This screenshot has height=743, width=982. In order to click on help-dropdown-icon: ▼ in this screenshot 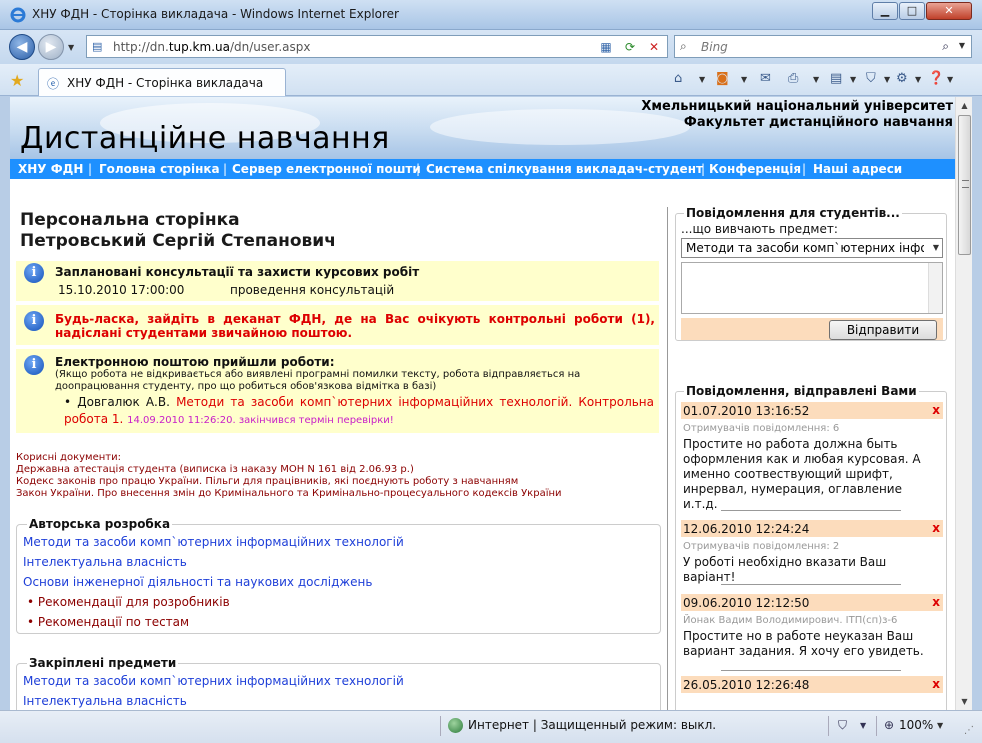, I will do `click(950, 79)`.